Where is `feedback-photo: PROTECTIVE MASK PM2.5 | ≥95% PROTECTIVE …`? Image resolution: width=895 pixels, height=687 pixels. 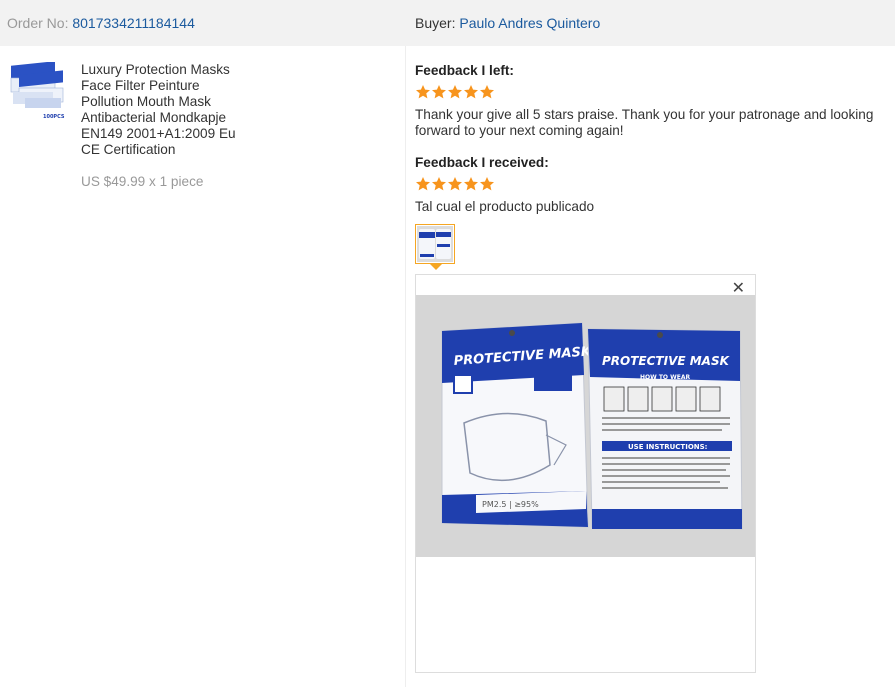 feedback-photo: PROTECTIVE MASK PM2.5 | ≥95% PROTECTIVE … is located at coordinates (585, 426).